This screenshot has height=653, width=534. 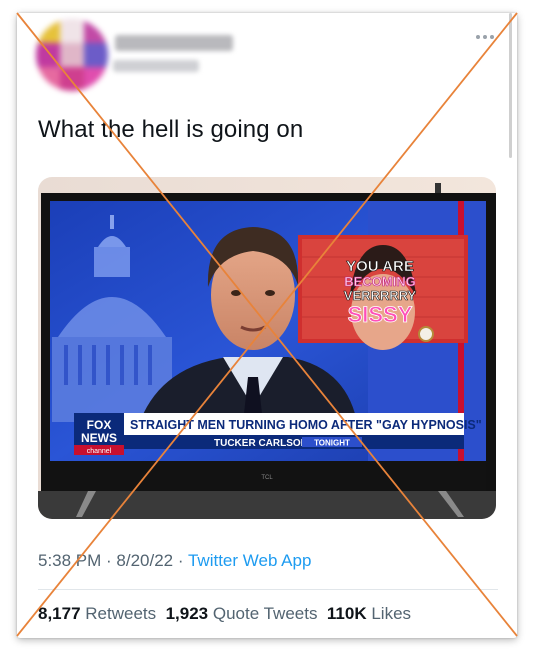 I want to click on tweet-source-app: Twitter Web App, so click(x=249, y=560).